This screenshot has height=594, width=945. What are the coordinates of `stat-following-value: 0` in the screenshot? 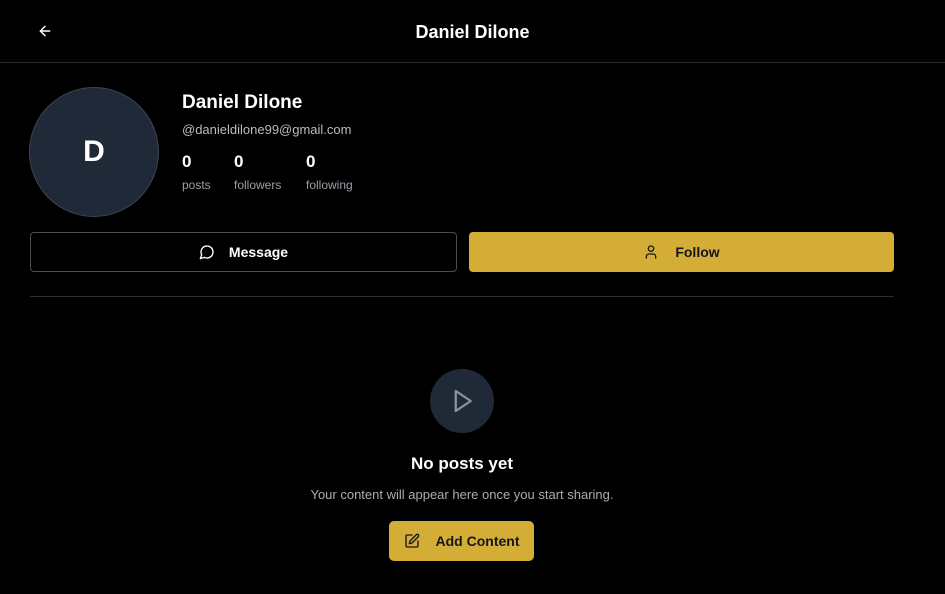 It's located at (311, 161).